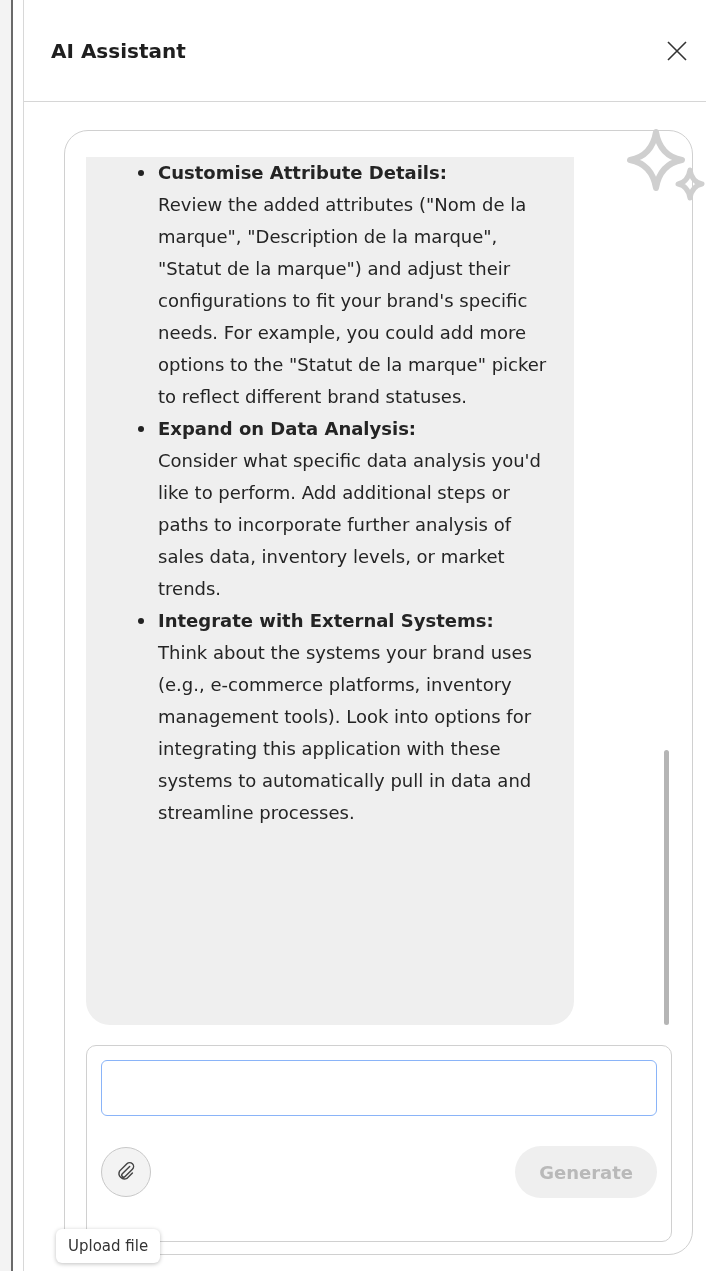  I want to click on paperclip-icon, so click(126, 1172).